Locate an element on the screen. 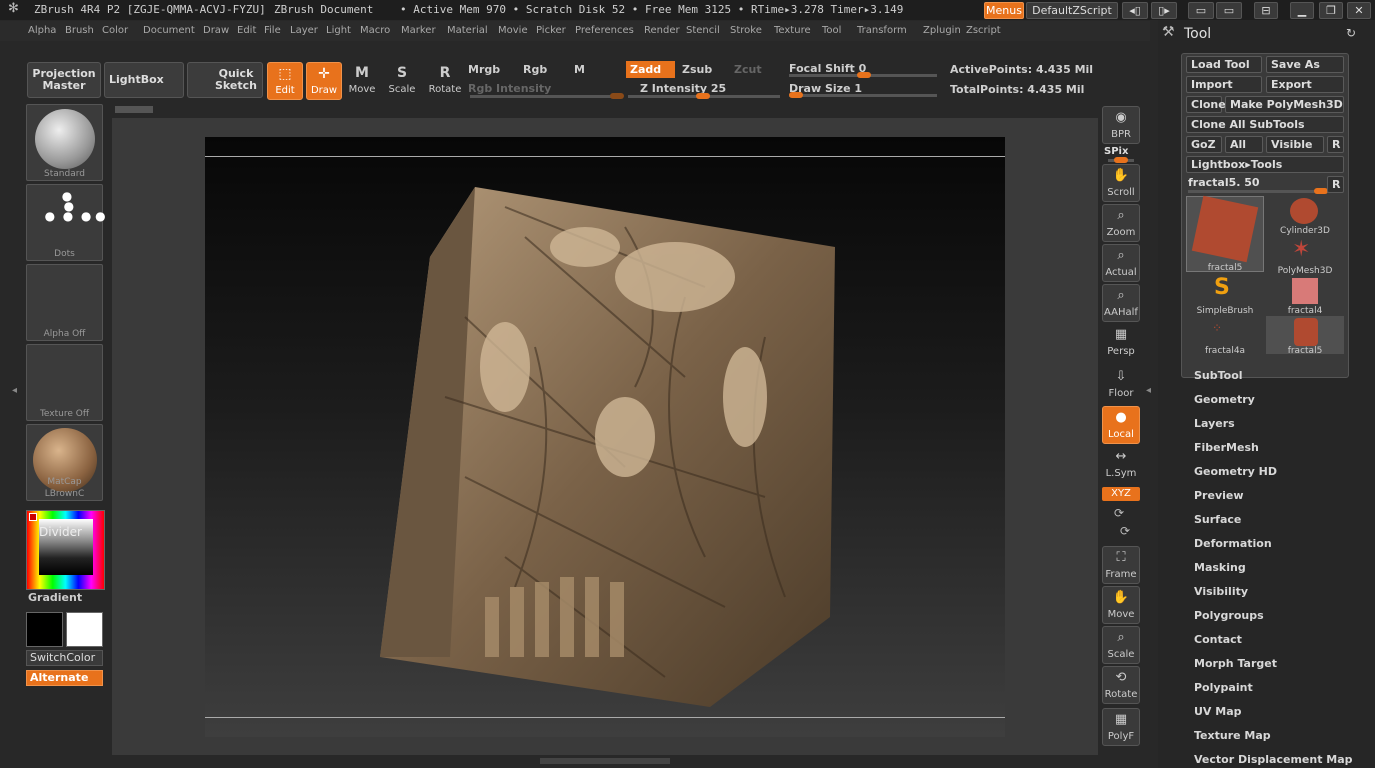 This screenshot has width=1375, height=768. zsub-button: Zsub is located at coordinates (704, 69).